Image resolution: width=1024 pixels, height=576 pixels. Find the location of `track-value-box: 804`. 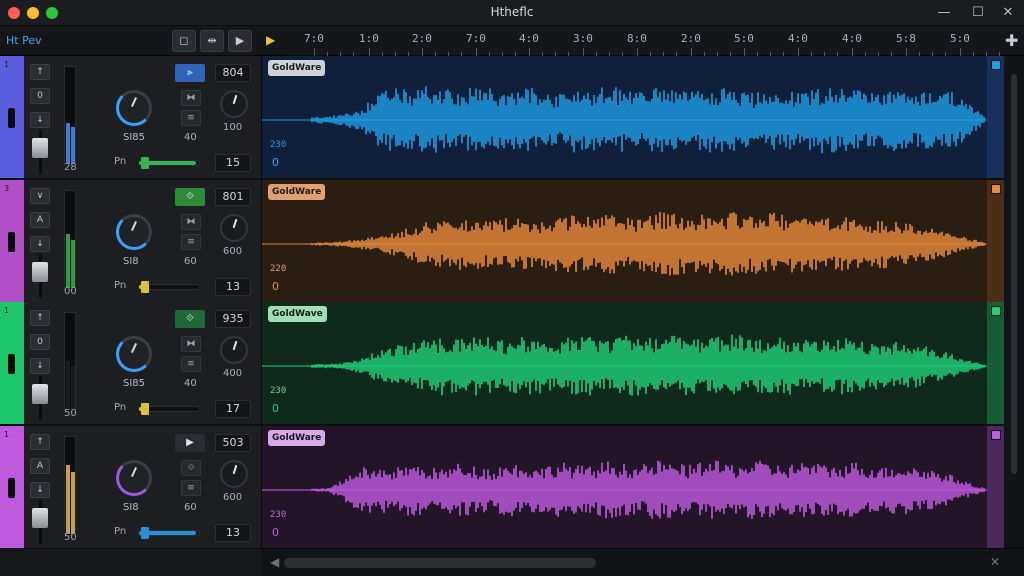

track-value-box: 804 is located at coordinates (233, 73).